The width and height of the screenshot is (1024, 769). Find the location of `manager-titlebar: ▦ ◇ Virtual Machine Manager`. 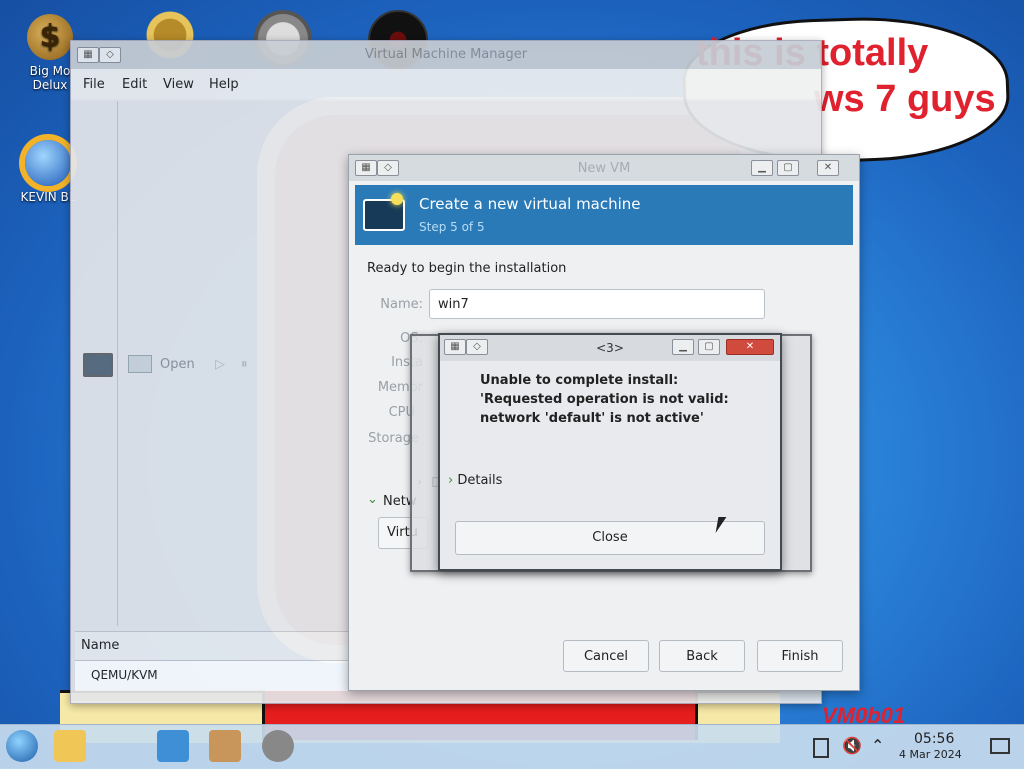

manager-titlebar: ▦ ◇ Virtual Machine Manager is located at coordinates (446, 55).